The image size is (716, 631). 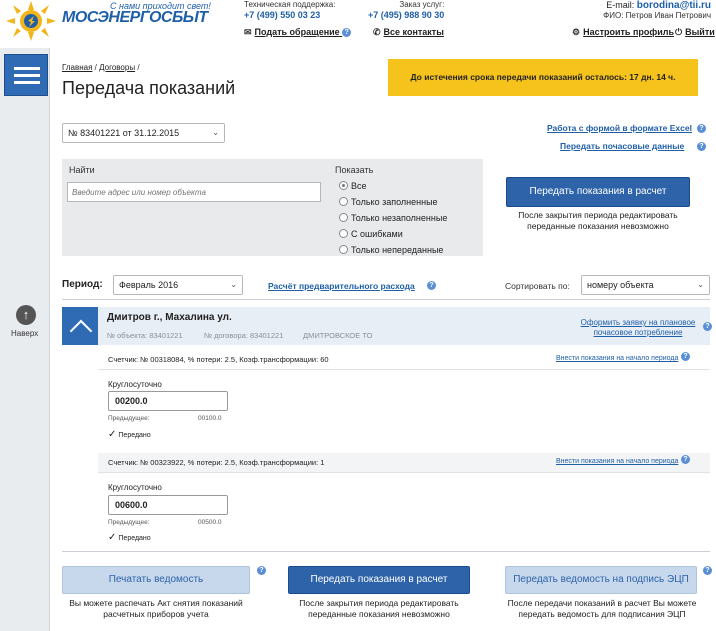 What do you see at coordinates (117, 67) in the screenshot?
I see `breadcrumb-contracts: Договоры` at bounding box center [117, 67].